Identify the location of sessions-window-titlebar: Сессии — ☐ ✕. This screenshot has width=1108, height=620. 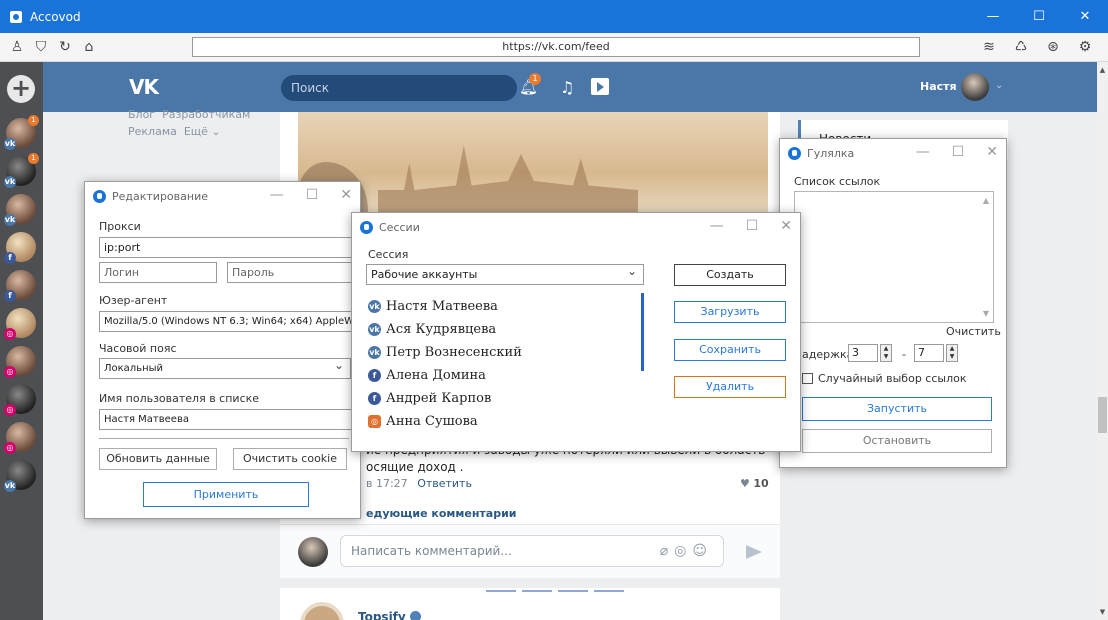
(576, 228).